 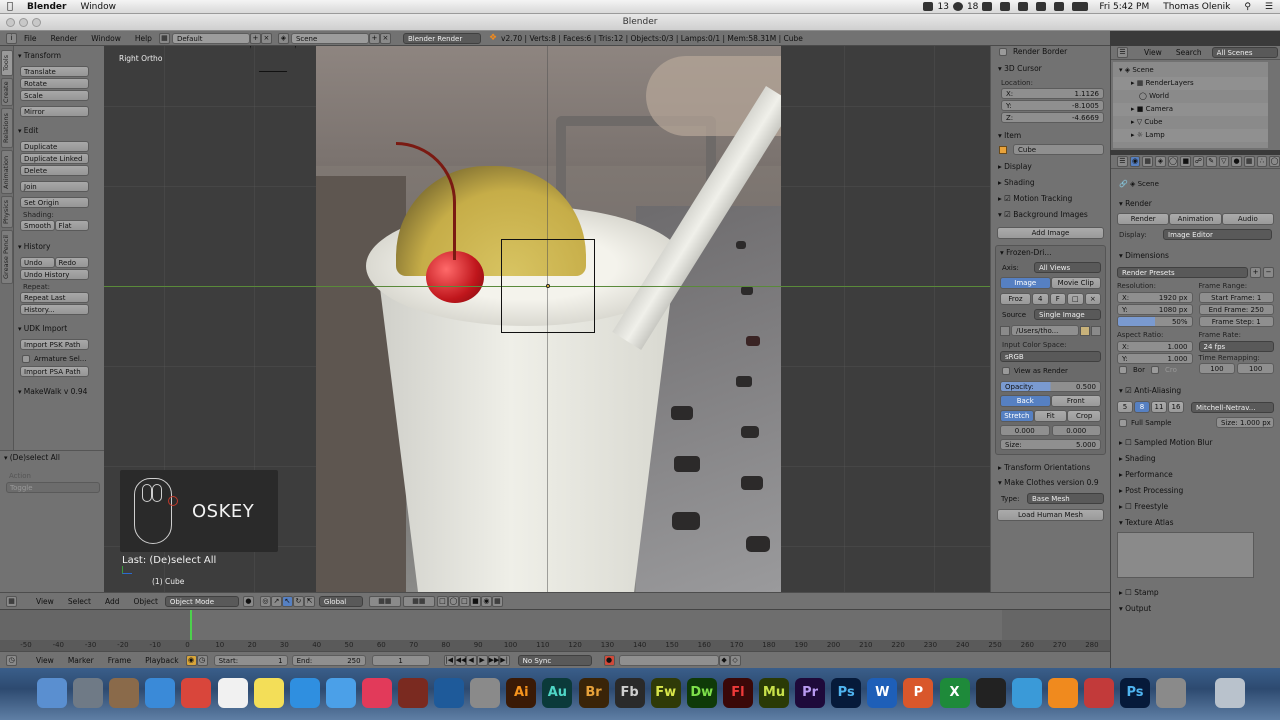 What do you see at coordinates (1244, 52) in the screenshot?
I see `outliner-scope-select: All Scenes` at bounding box center [1244, 52].